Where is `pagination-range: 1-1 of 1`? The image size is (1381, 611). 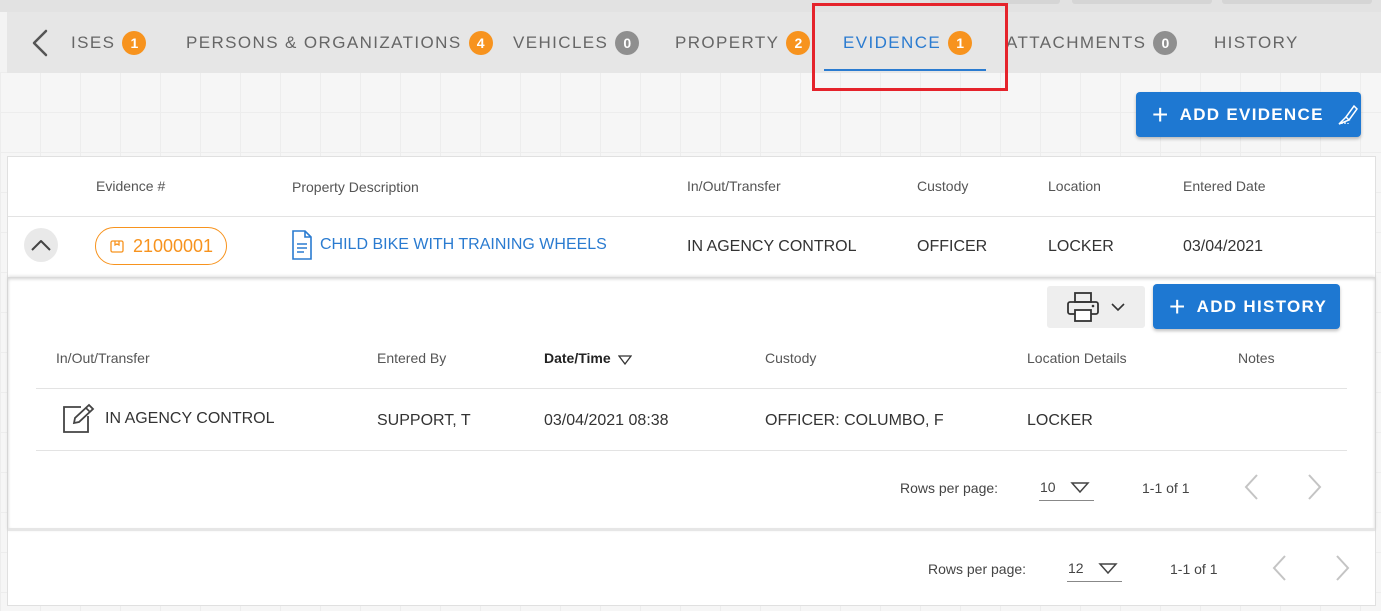 pagination-range: 1-1 of 1 is located at coordinates (1166, 488).